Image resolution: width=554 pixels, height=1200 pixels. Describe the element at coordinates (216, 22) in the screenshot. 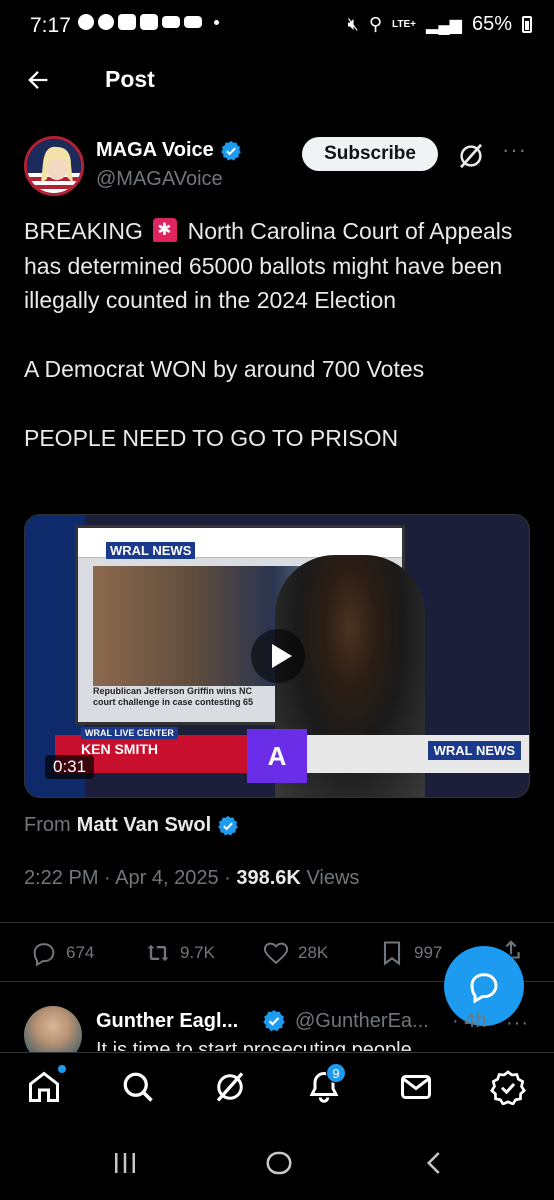

I see `more-notifications-dot` at that location.